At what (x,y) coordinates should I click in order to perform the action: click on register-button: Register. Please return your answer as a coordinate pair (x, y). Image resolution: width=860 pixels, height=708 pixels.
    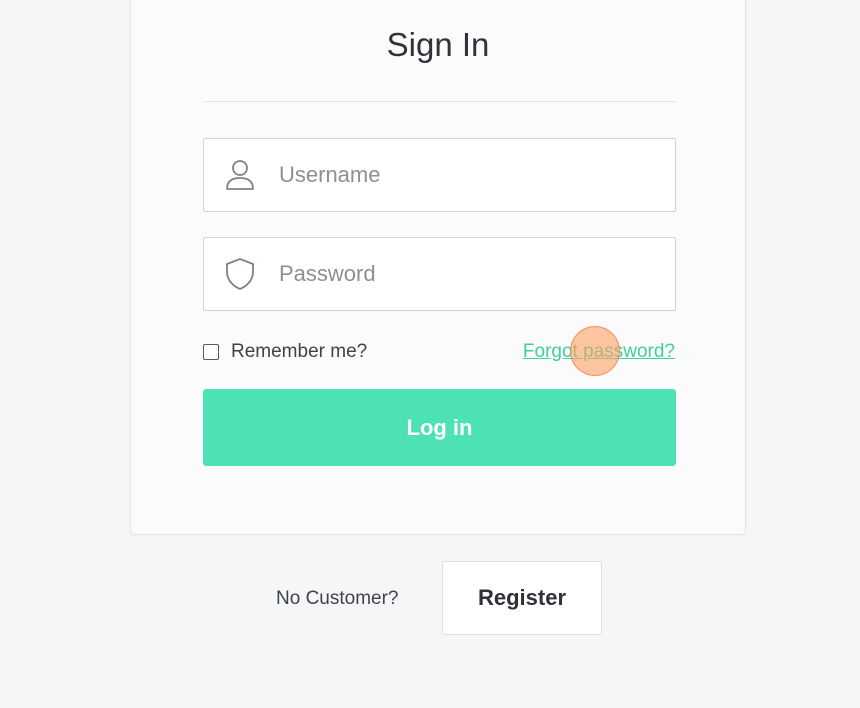
    Looking at the image, I should click on (522, 598).